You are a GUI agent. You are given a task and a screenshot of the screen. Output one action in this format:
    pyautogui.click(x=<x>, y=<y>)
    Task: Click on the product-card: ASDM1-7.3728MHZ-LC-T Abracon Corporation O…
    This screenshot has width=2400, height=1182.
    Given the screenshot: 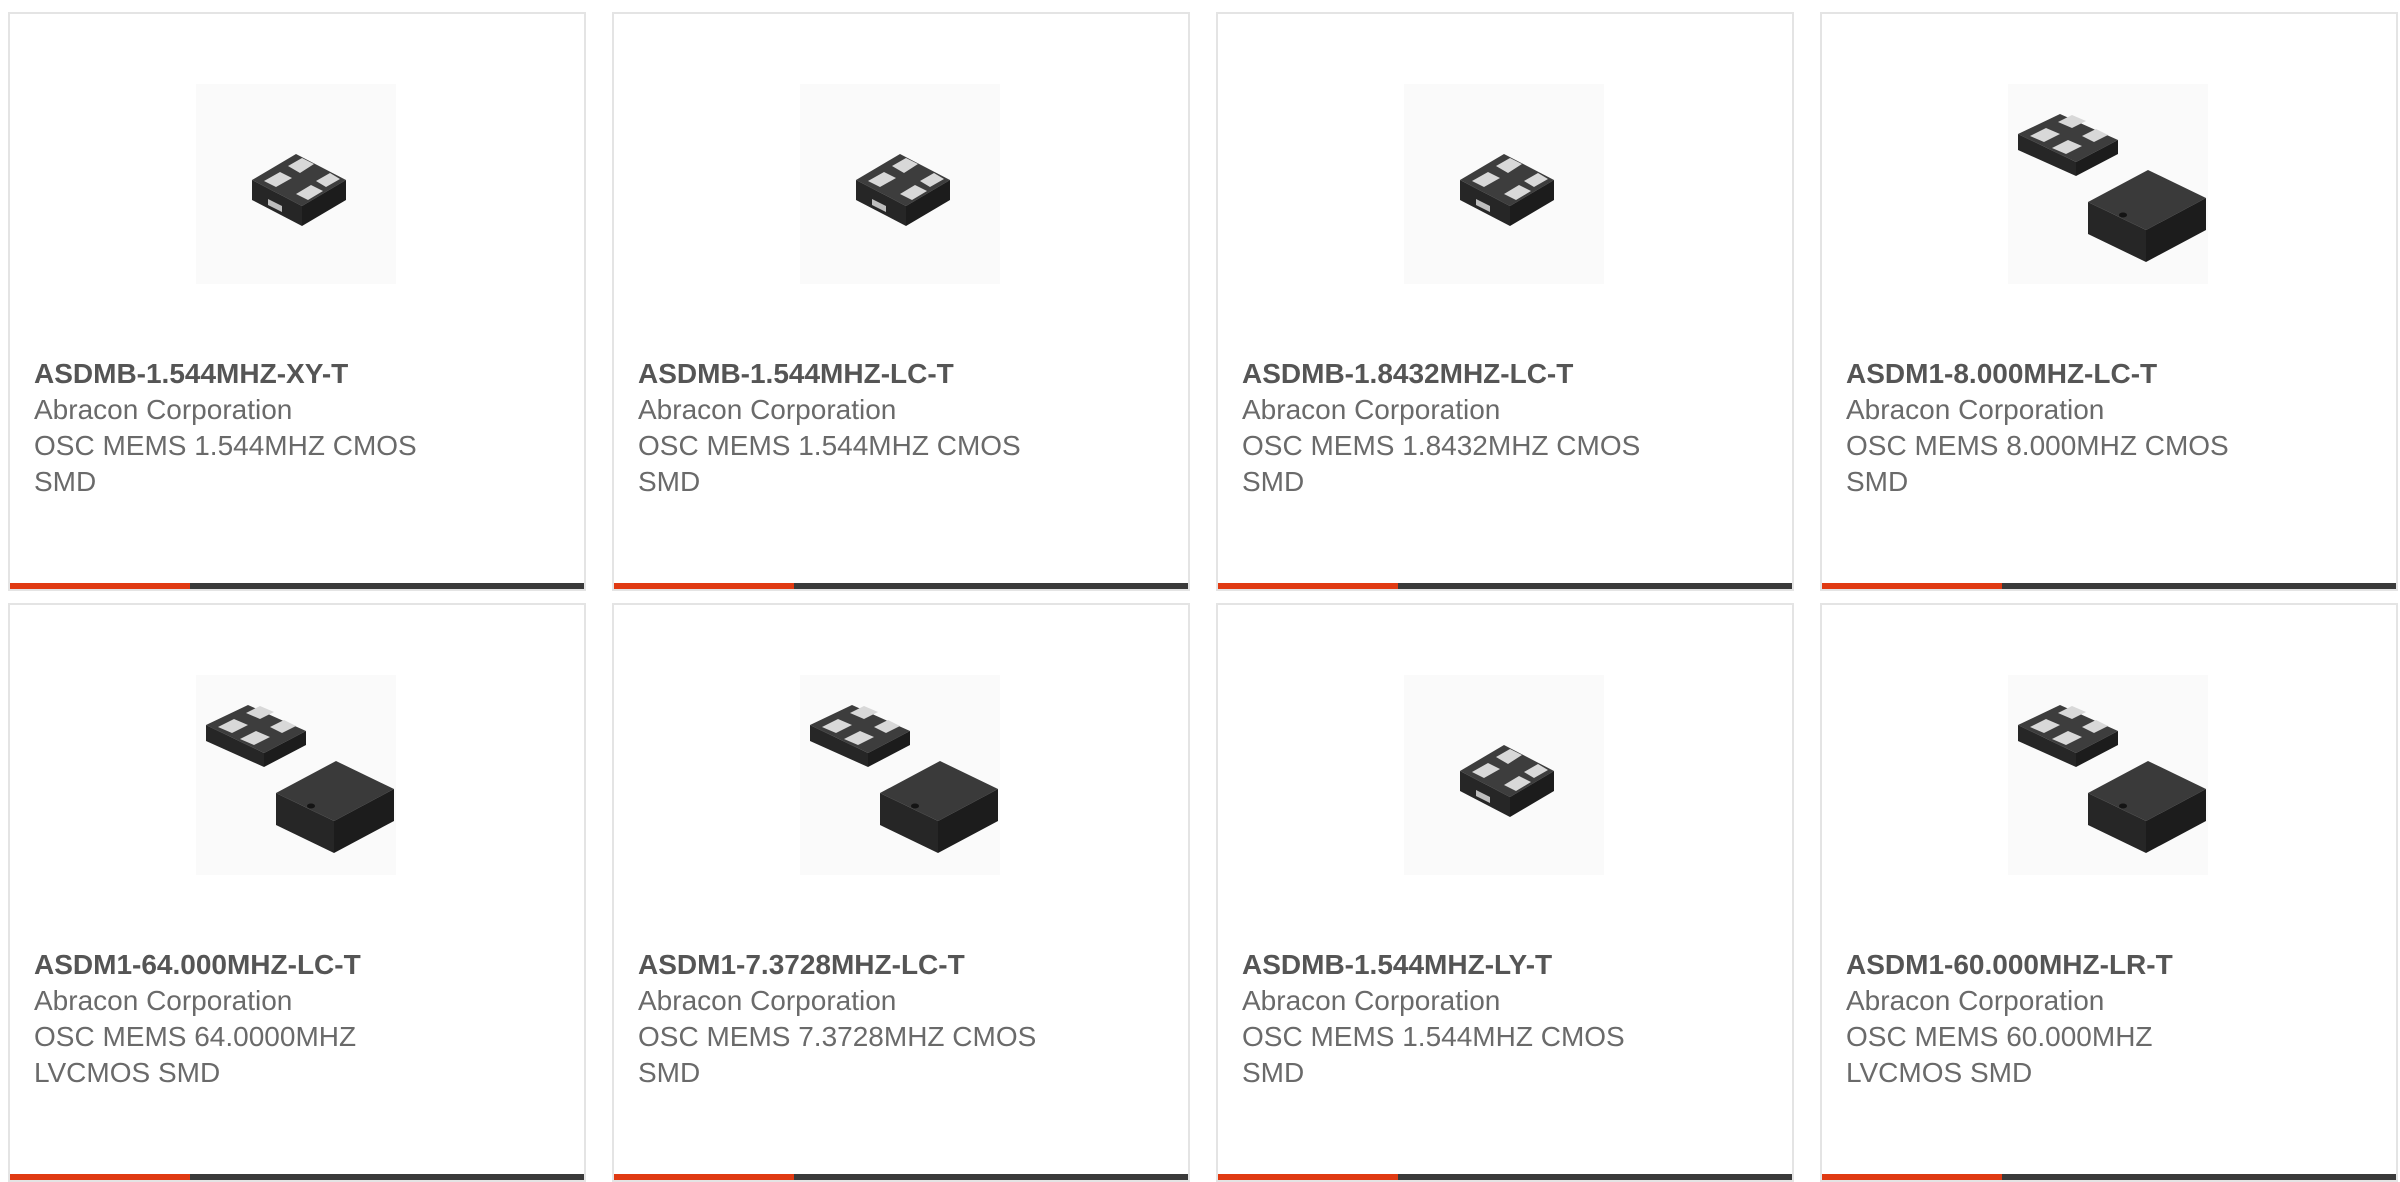 What is the action you would take?
    pyautogui.click(x=901, y=892)
    